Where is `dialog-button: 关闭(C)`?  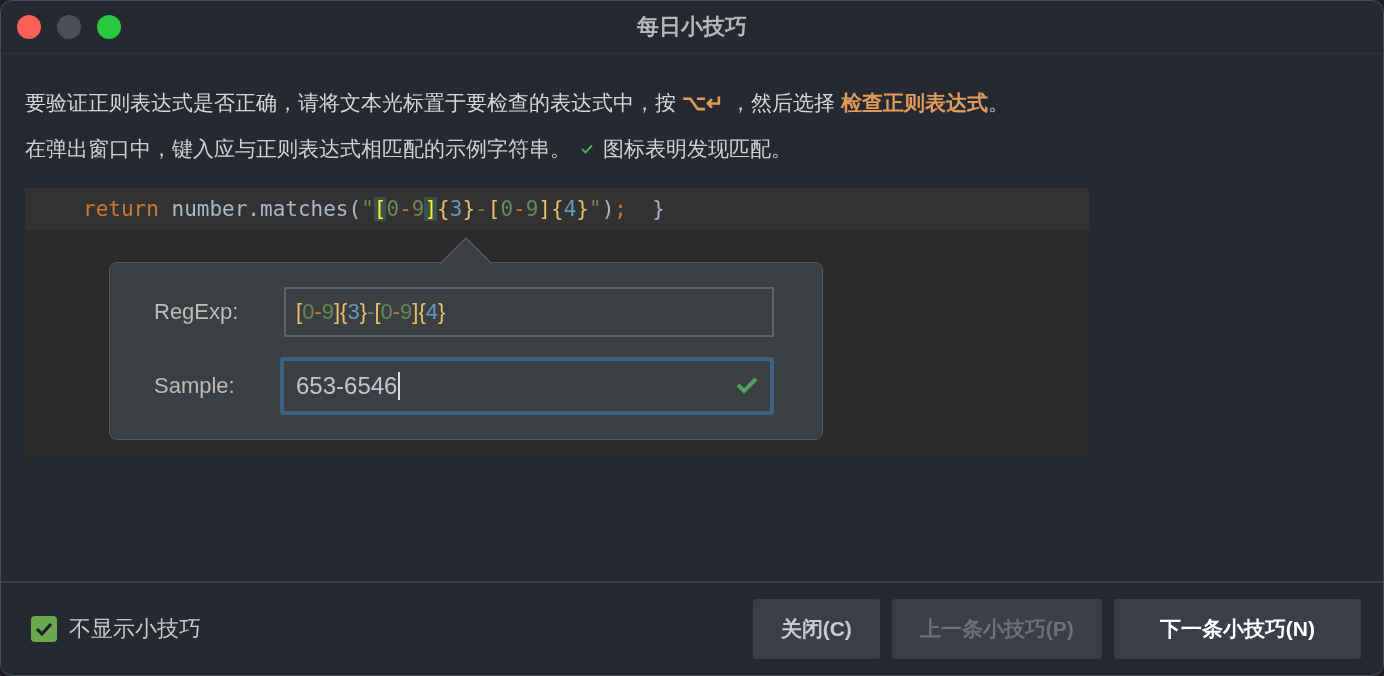 dialog-button: 关闭(C) is located at coordinates (816, 629).